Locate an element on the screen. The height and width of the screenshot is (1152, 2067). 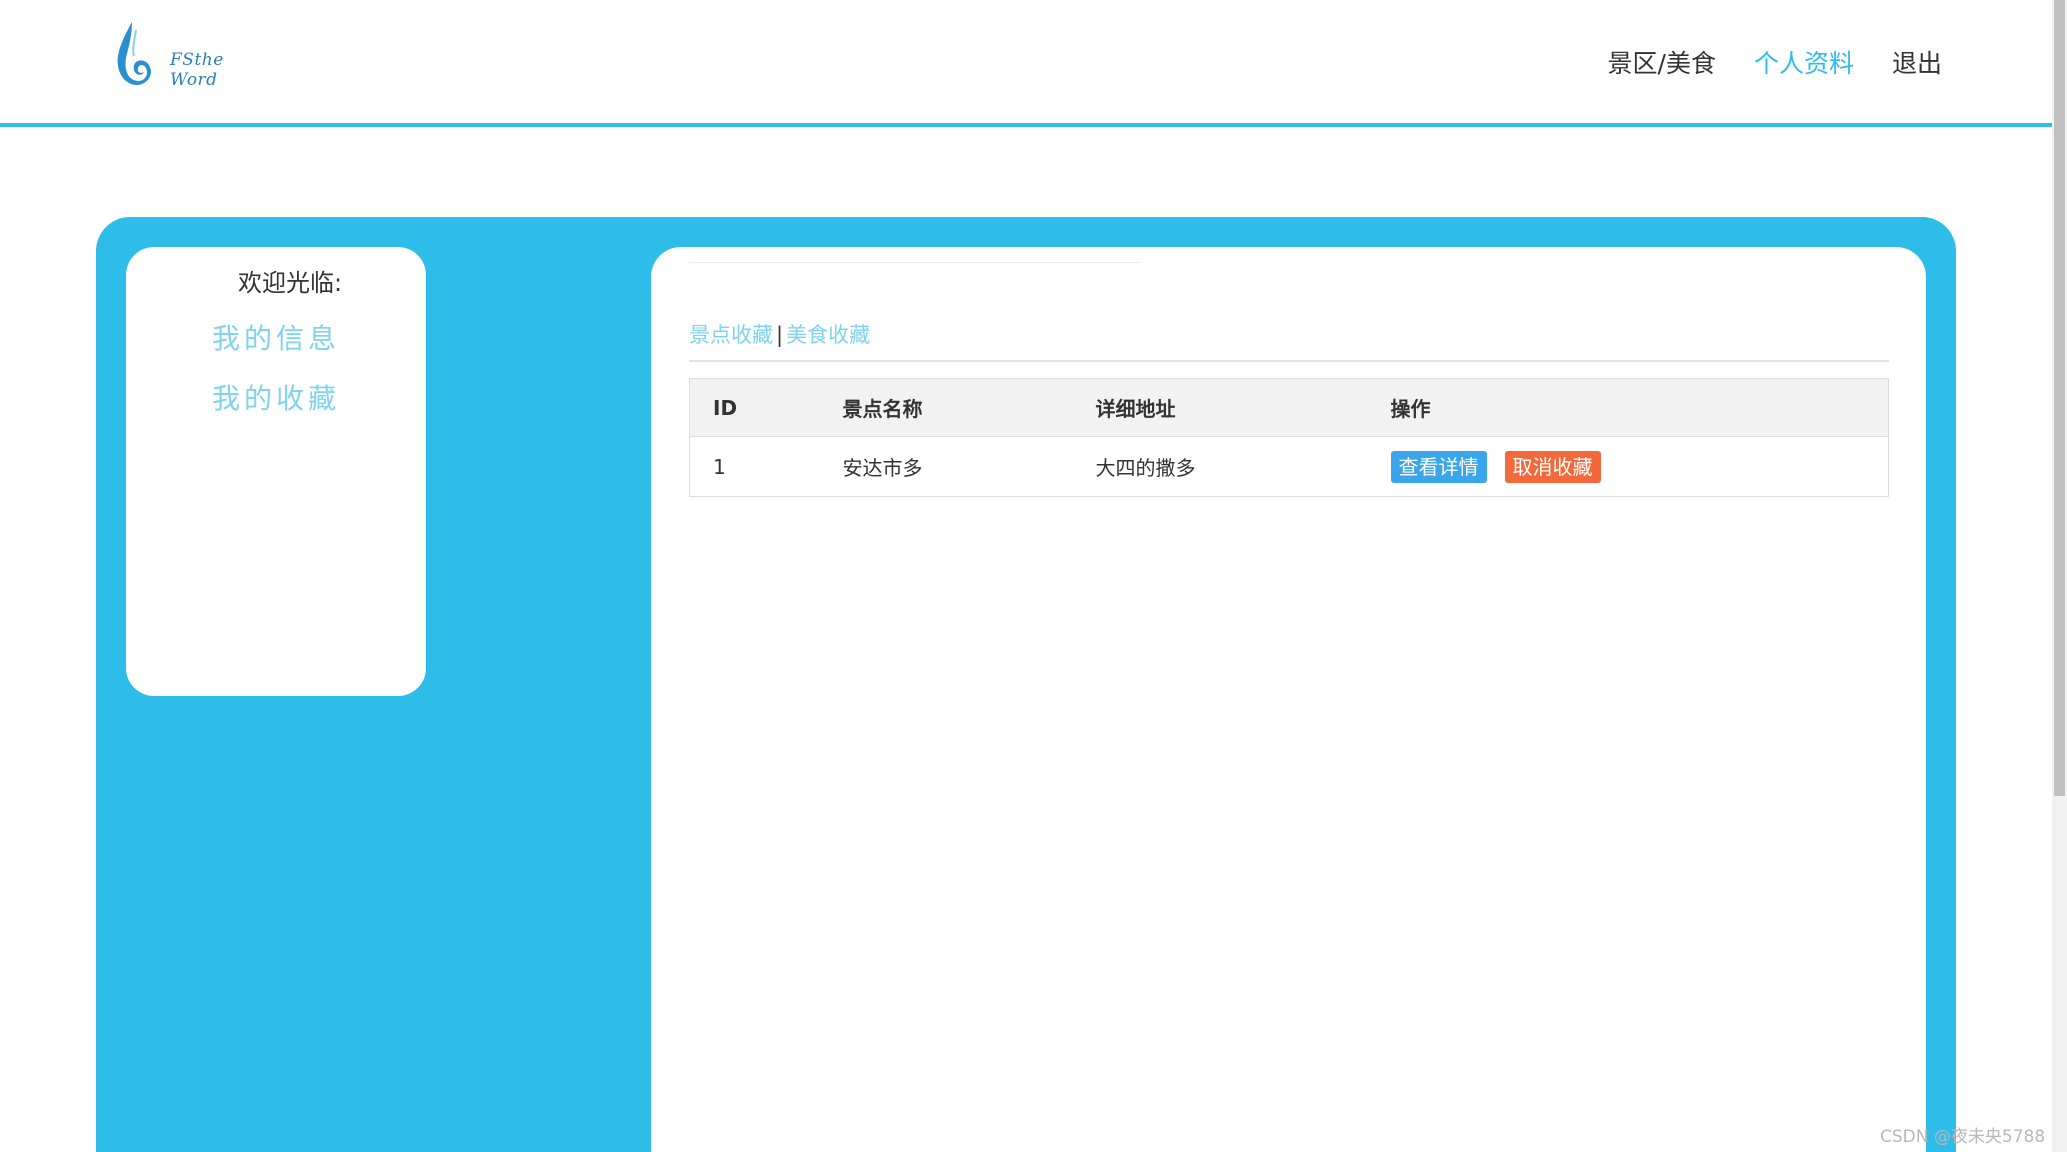
divider is located at coordinates (915, 262).